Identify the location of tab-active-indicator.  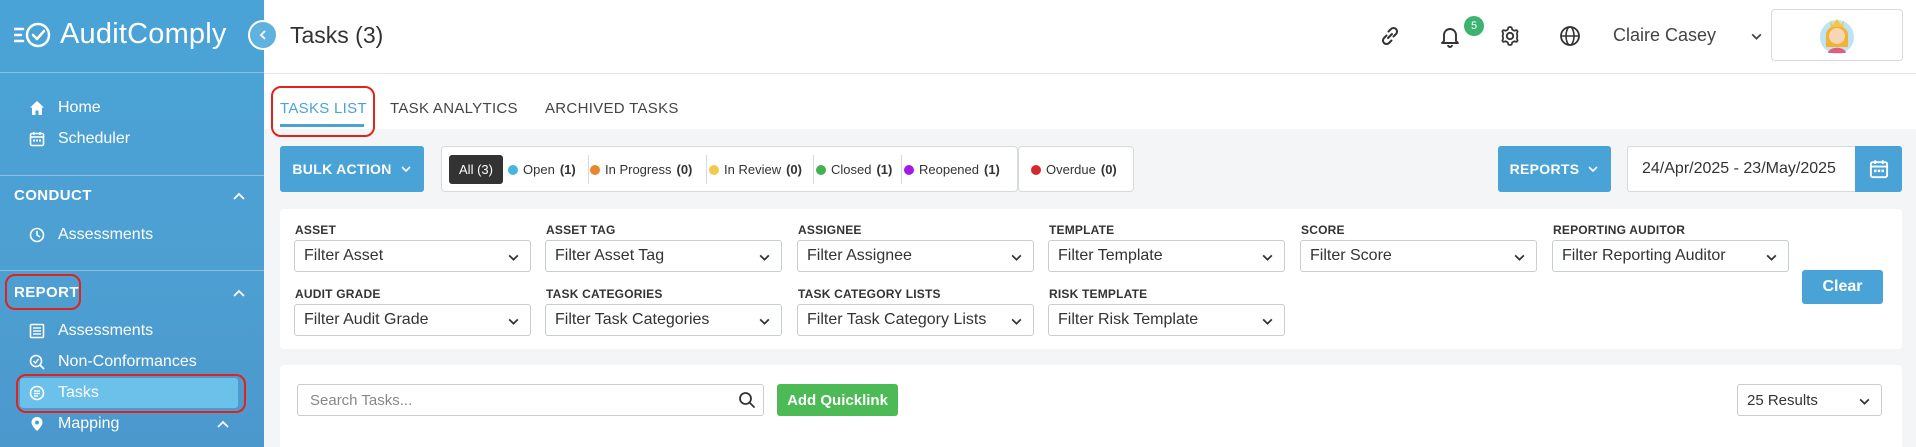
(322, 125).